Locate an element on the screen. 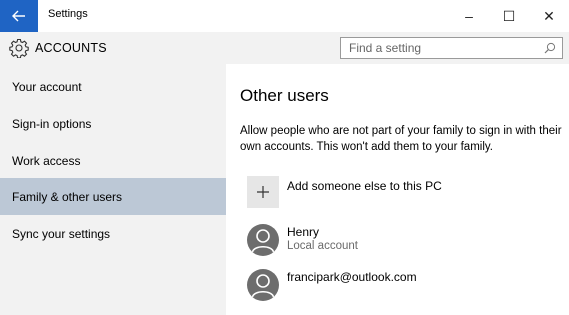 The height and width of the screenshot is (315, 569). close-button: ✕ is located at coordinates (549, 16).